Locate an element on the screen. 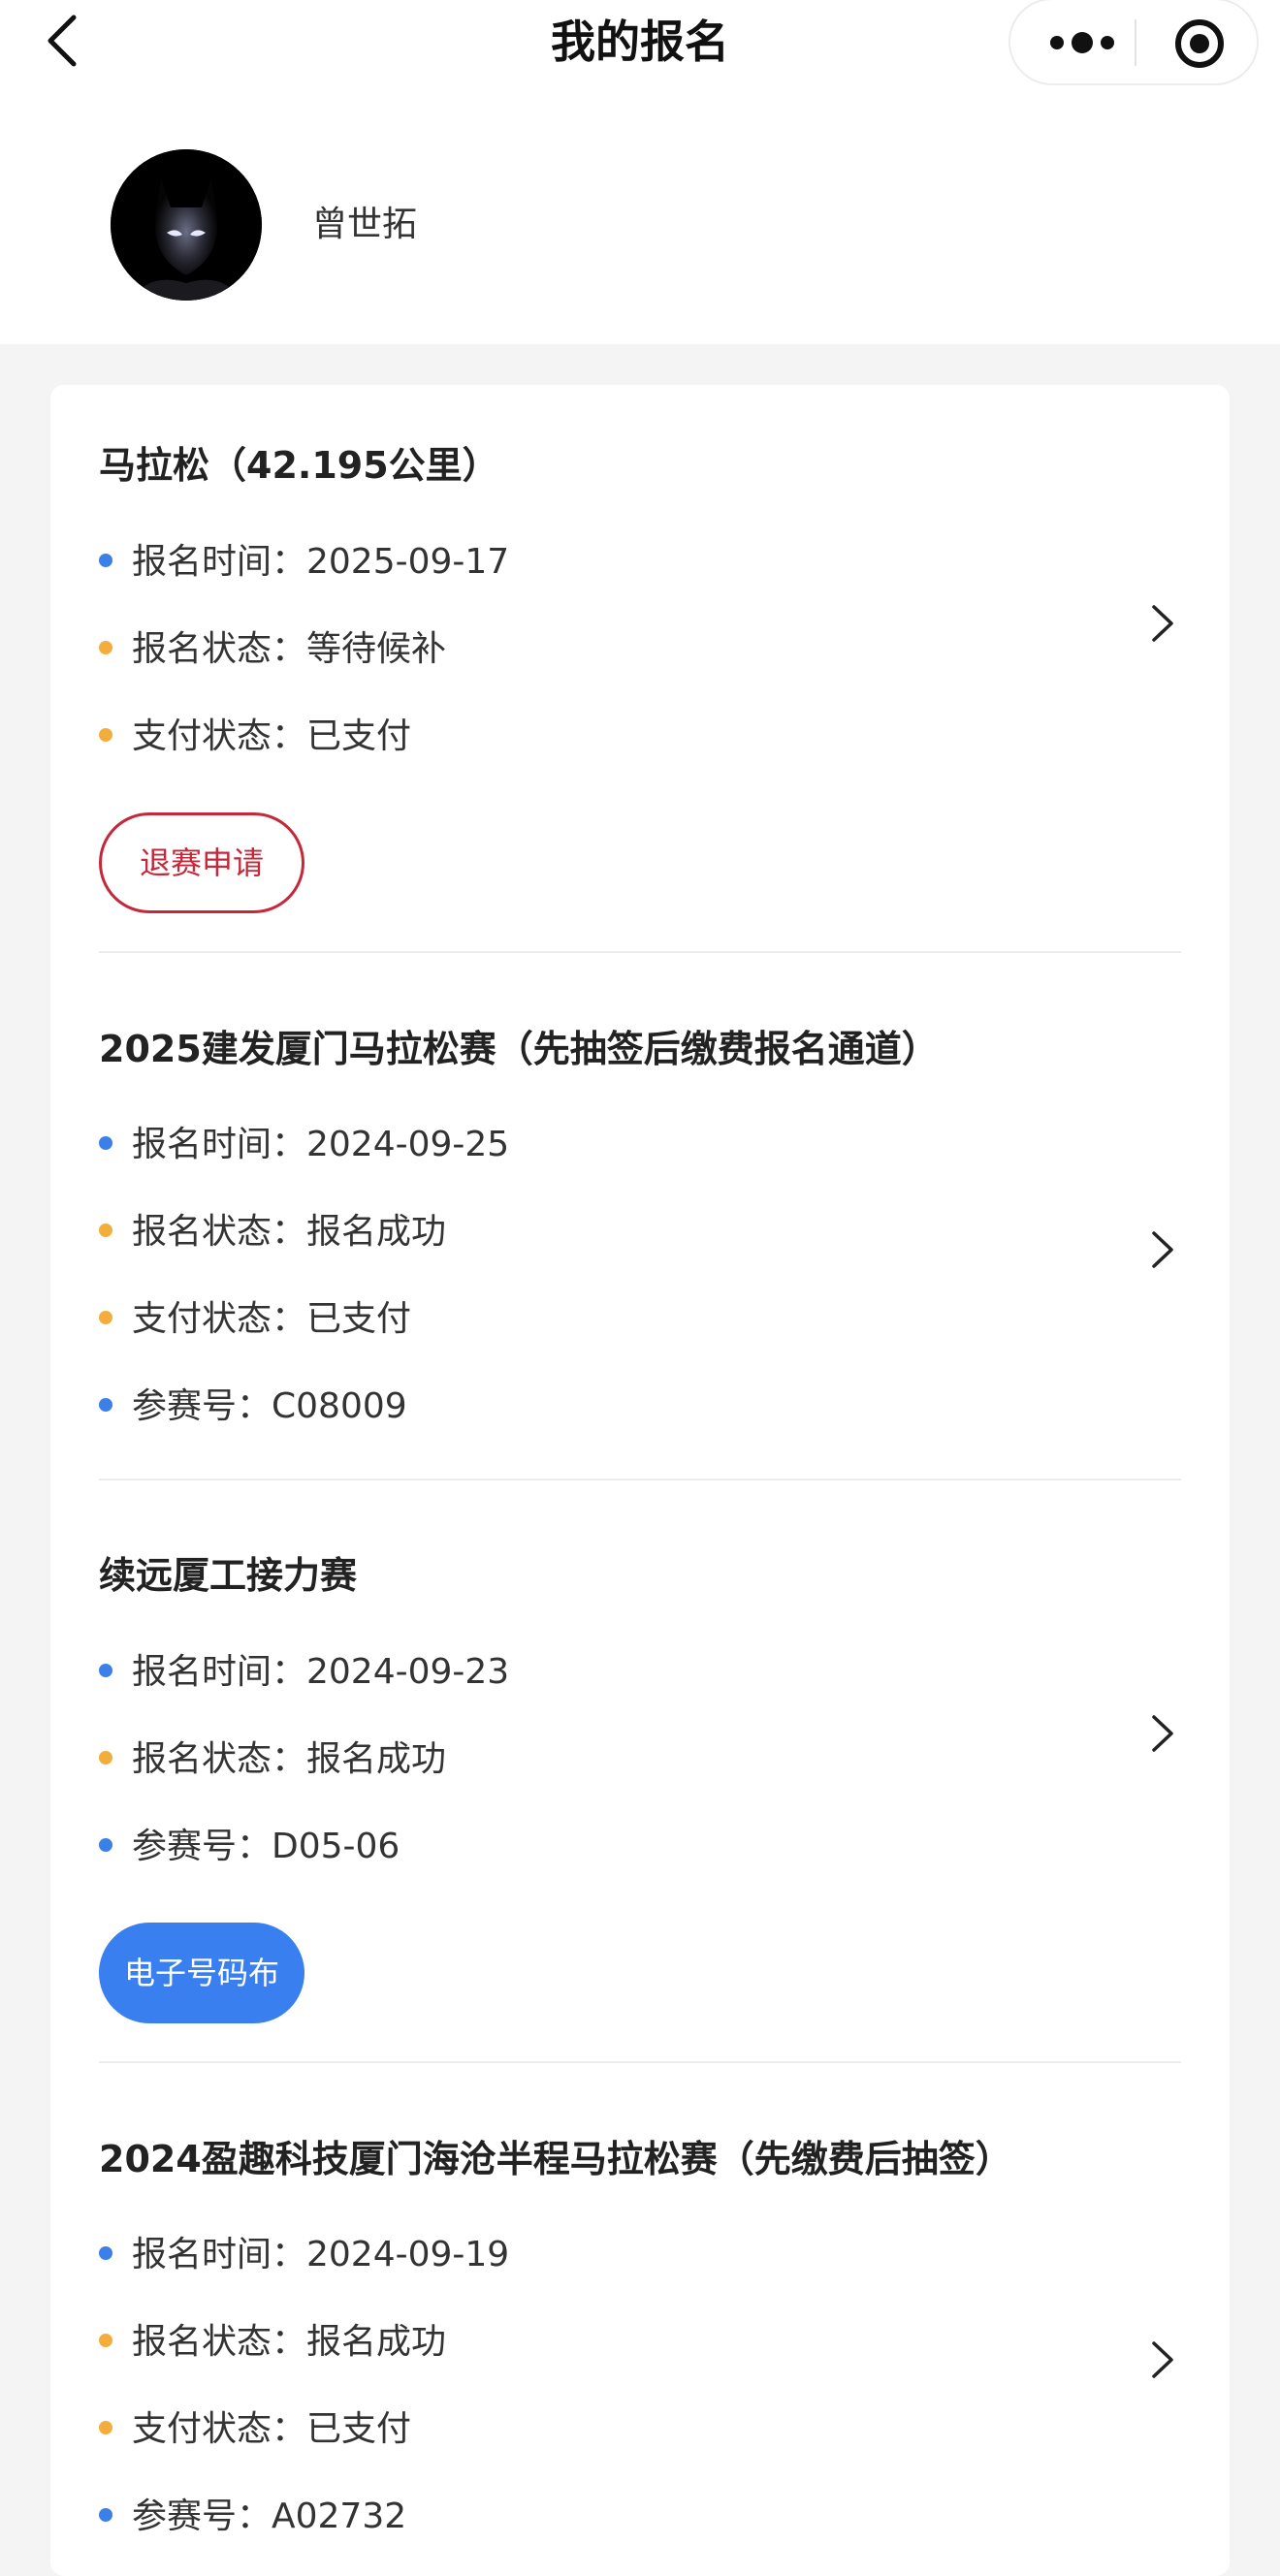  event-title: 2024盈趣科技厦门海沧半程马拉松赛（先缴费后抽签） is located at coordinates (555, 2159).